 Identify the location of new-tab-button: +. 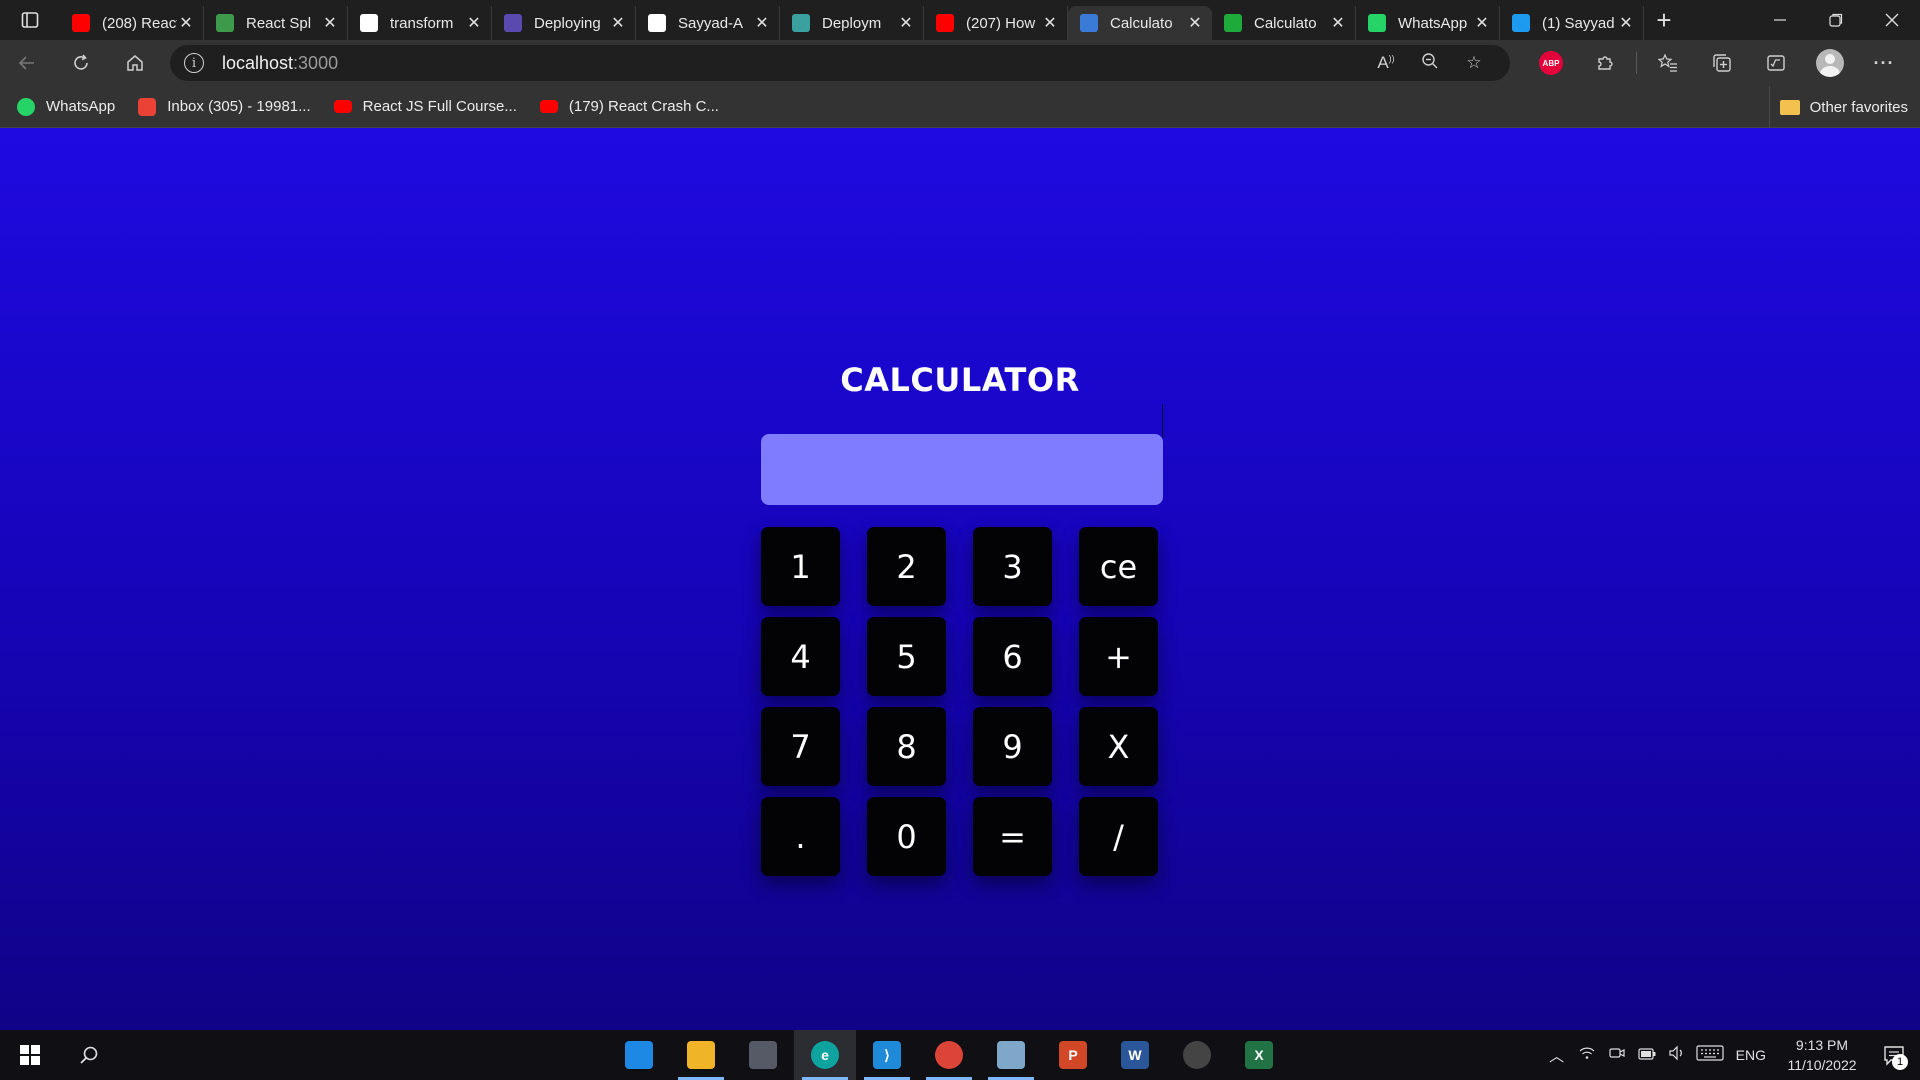
(1664, 20).